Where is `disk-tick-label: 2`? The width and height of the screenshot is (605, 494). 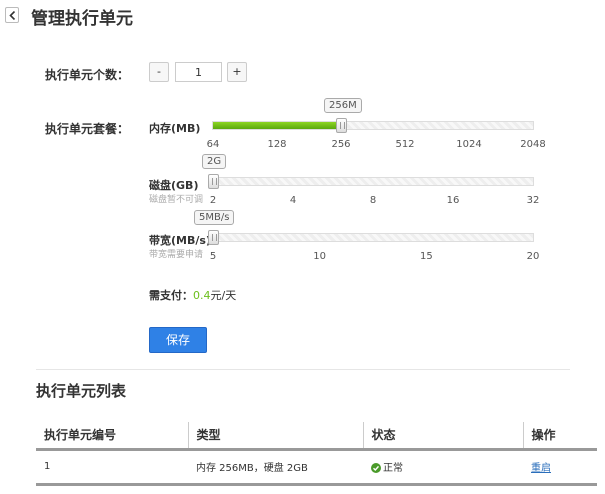 disk-tick-label: 2 is located at coordinates (213, 200).